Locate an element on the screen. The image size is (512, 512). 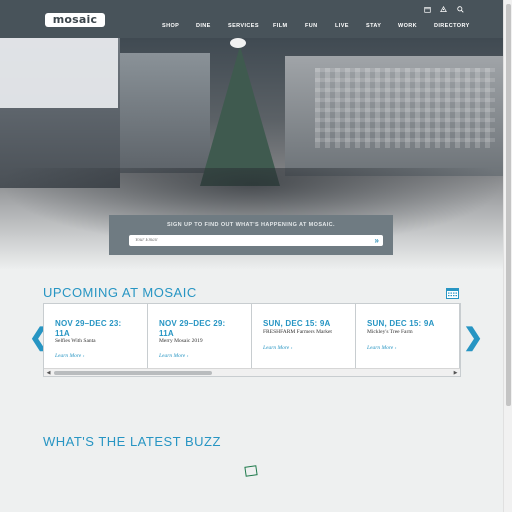
event-date-line1: NOV 29–DEC 29: is located at coordinates (192, 323).